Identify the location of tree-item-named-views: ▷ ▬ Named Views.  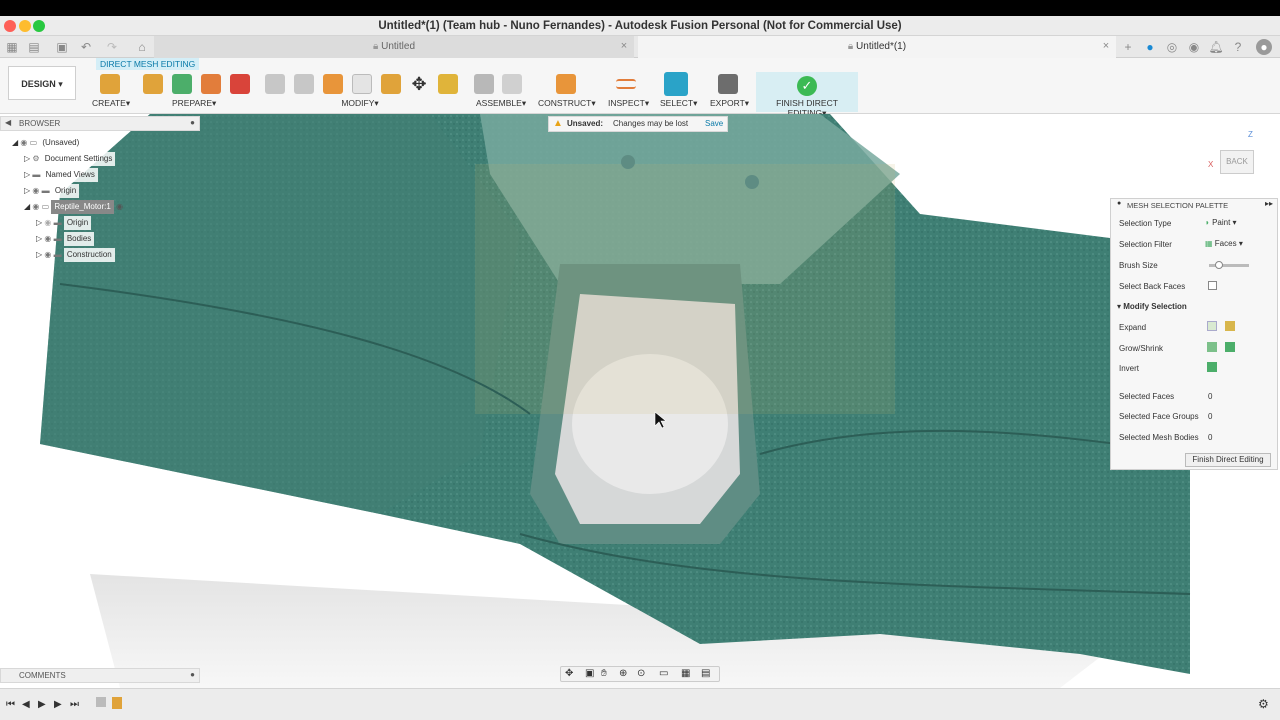
(61, 175).